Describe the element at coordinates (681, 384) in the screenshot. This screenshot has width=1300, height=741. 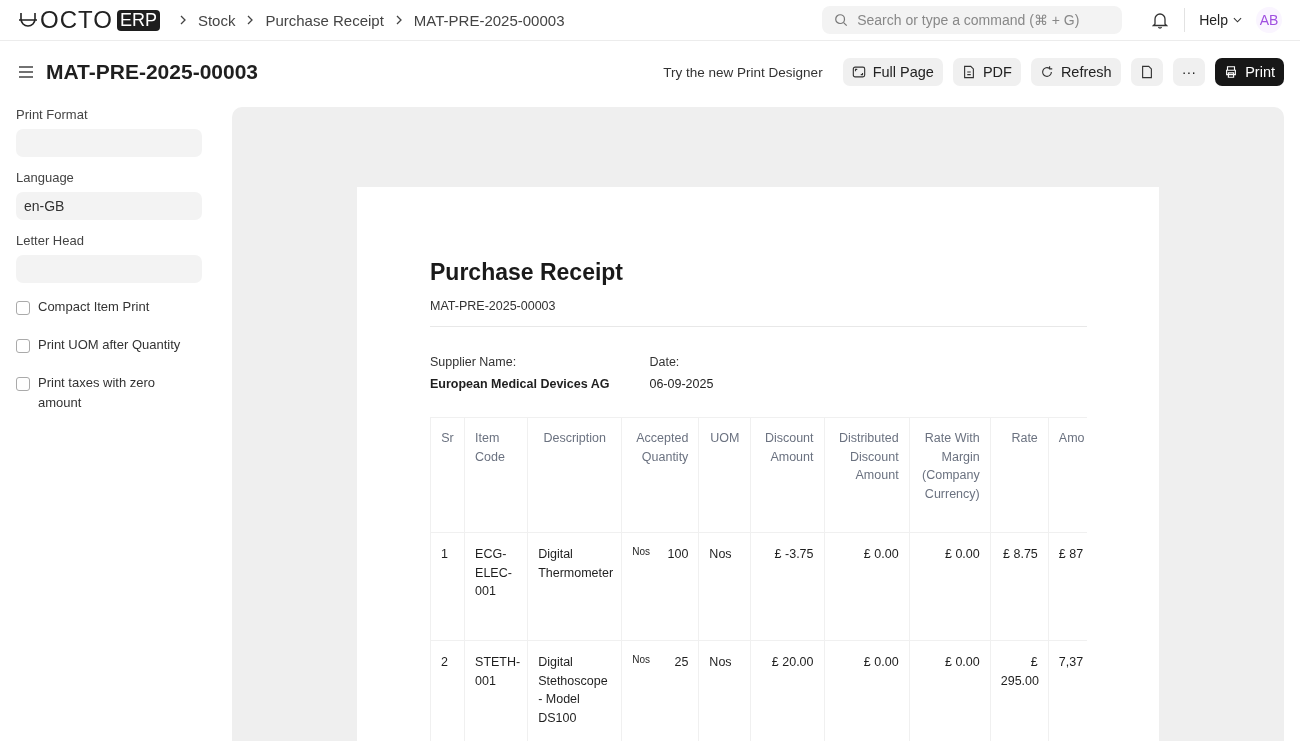
I see `date-value: 06-09-2025` at that location.